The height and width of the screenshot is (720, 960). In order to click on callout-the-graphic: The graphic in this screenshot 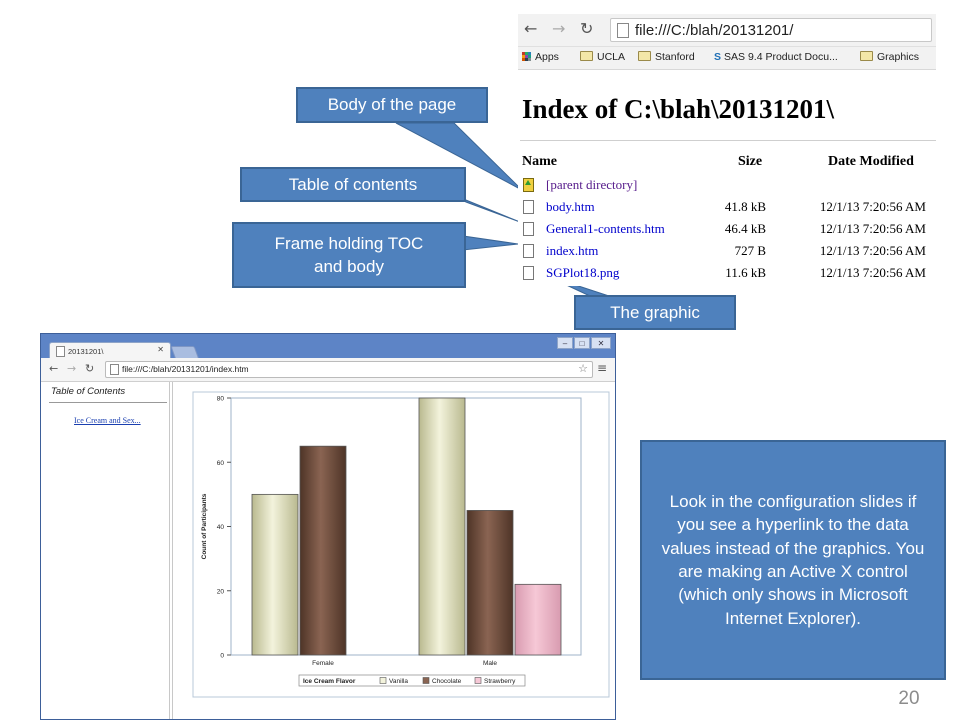, I will do `click(655, 312)`.